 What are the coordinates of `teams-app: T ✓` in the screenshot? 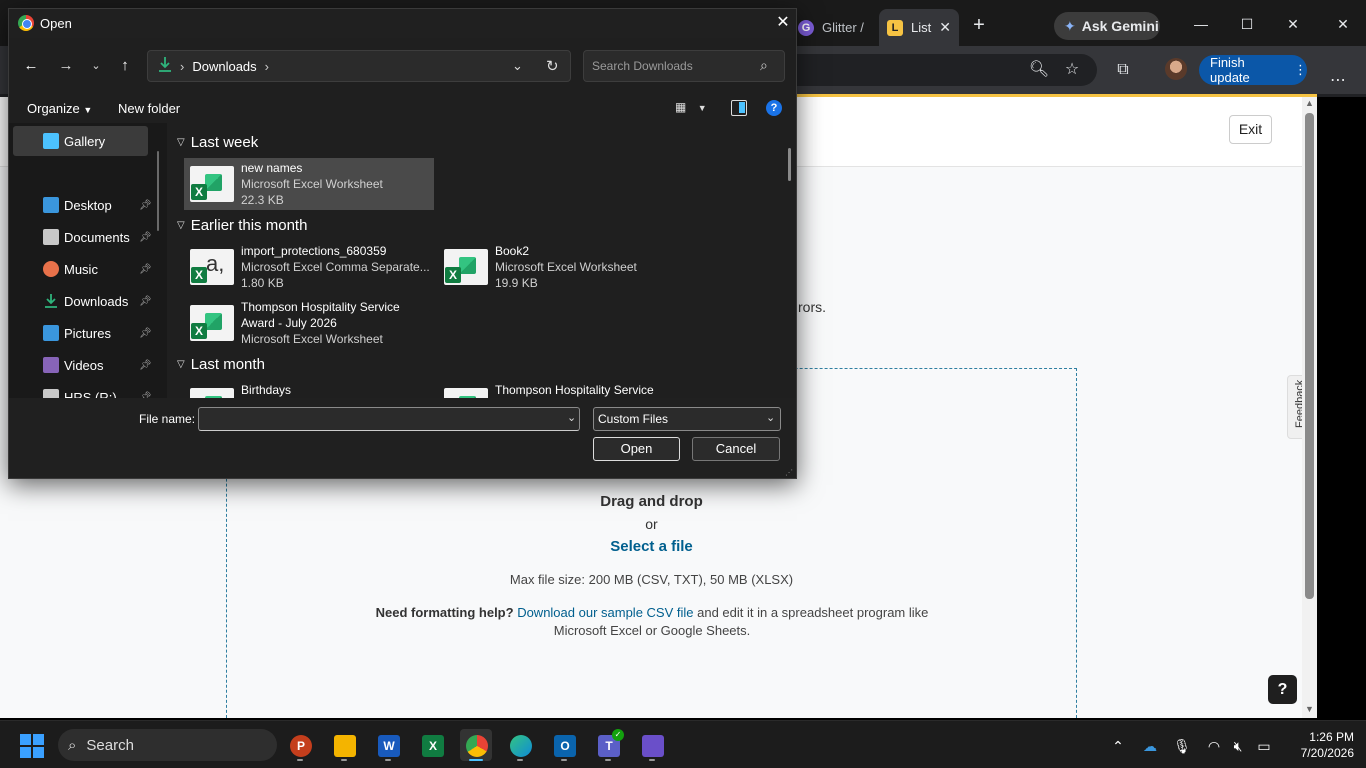 It's located at (608, 745).